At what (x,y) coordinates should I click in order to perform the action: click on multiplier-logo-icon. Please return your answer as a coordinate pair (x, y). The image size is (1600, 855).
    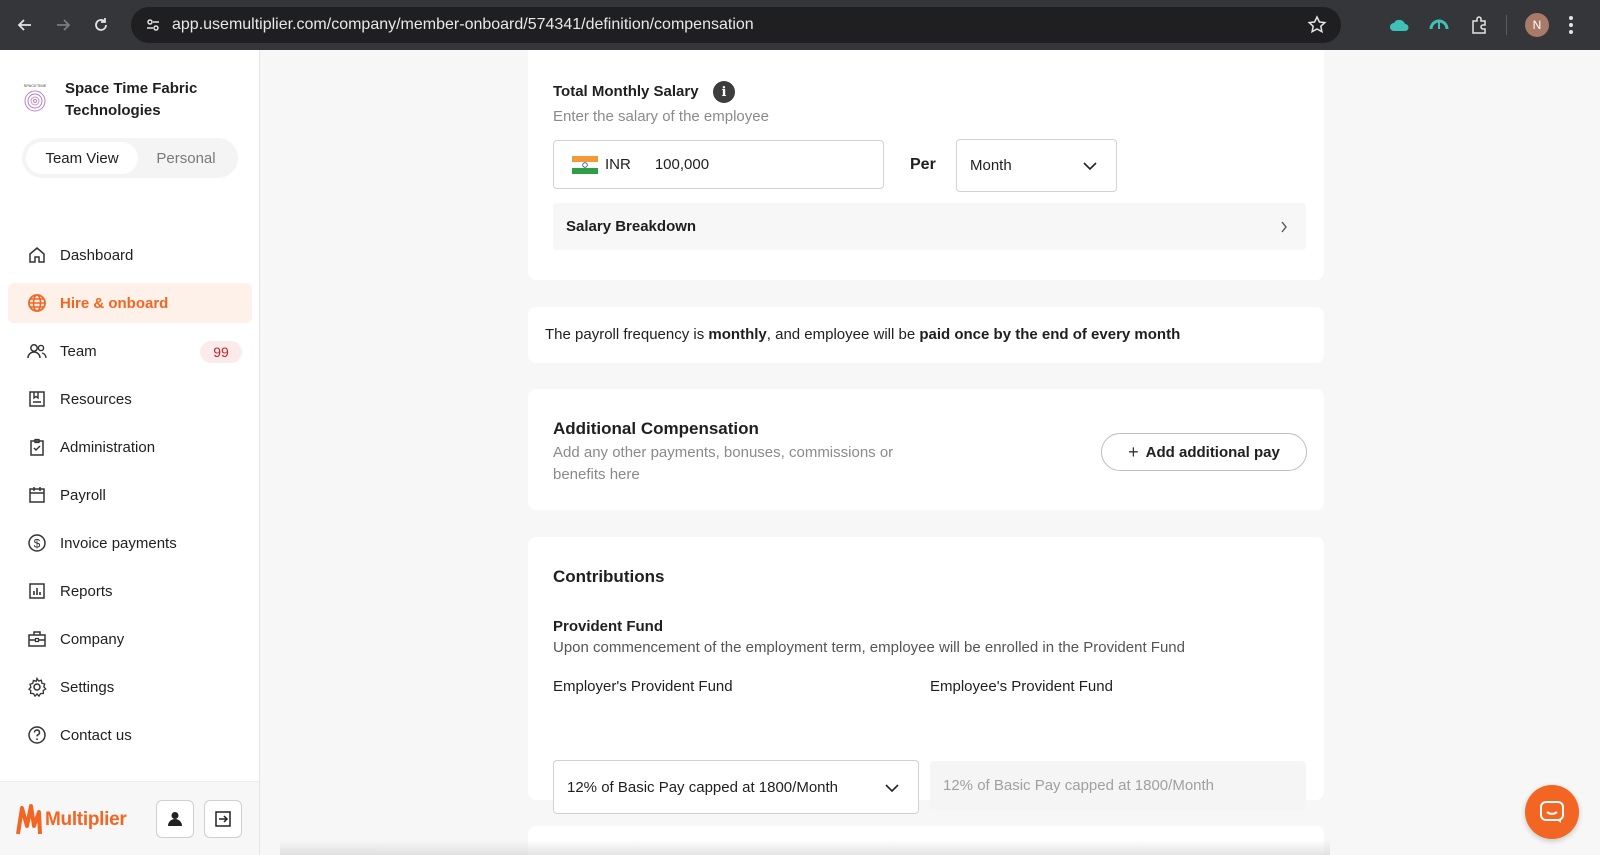
    Looking at the image, I should click on (29, 819).